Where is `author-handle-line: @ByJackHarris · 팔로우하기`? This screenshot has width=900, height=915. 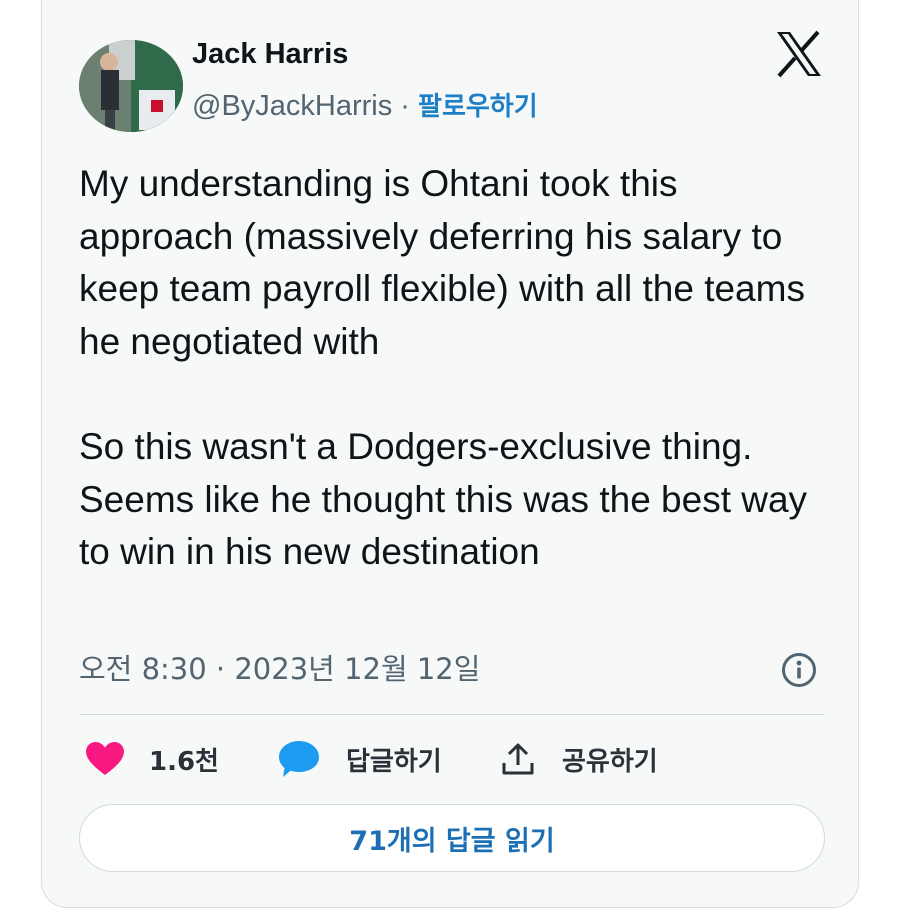
author-handle-line: @ByJackHarris · 팔로우하기 is located at coordinates (365, 104).